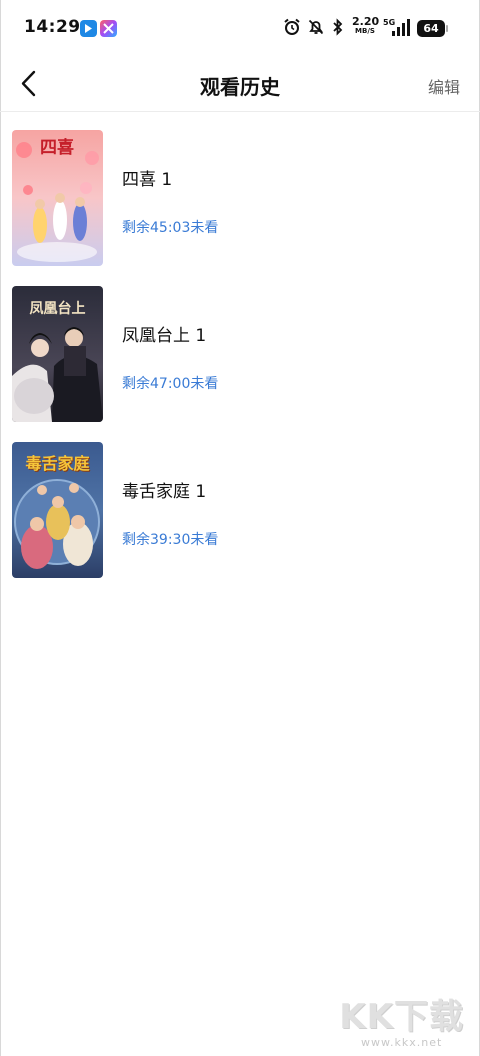 The image size is (480, 1056). Describe the element at coordinates (57, 510) in the screenshot. I see `poster-thumbnail: 毒舌家庭` at that location.